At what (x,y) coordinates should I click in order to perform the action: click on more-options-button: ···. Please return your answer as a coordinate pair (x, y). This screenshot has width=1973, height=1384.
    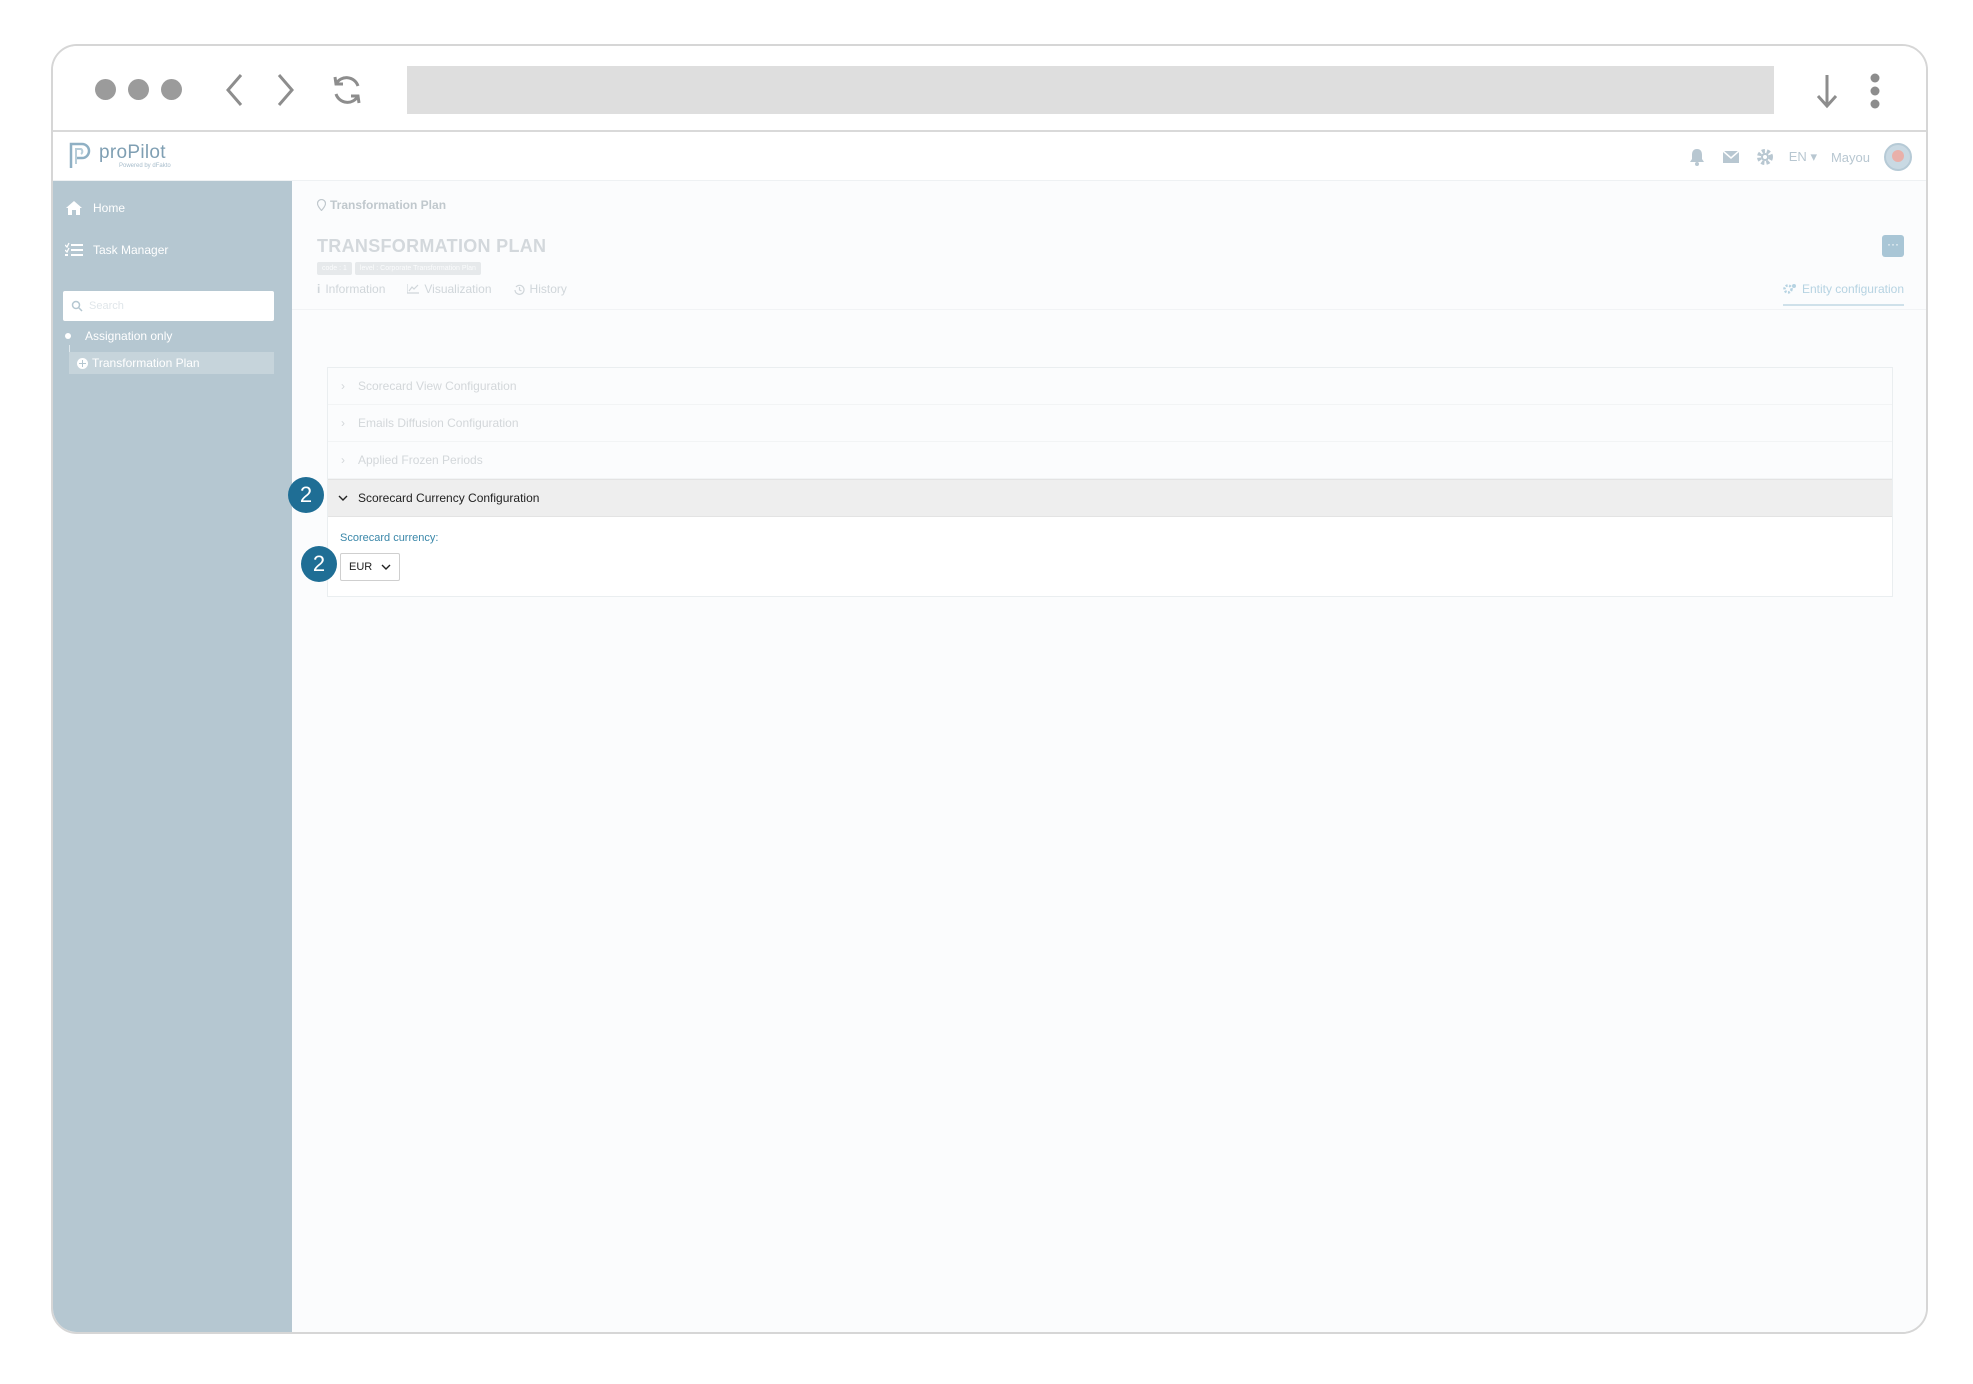
    Looking at the image, I should click on (1893, 246).